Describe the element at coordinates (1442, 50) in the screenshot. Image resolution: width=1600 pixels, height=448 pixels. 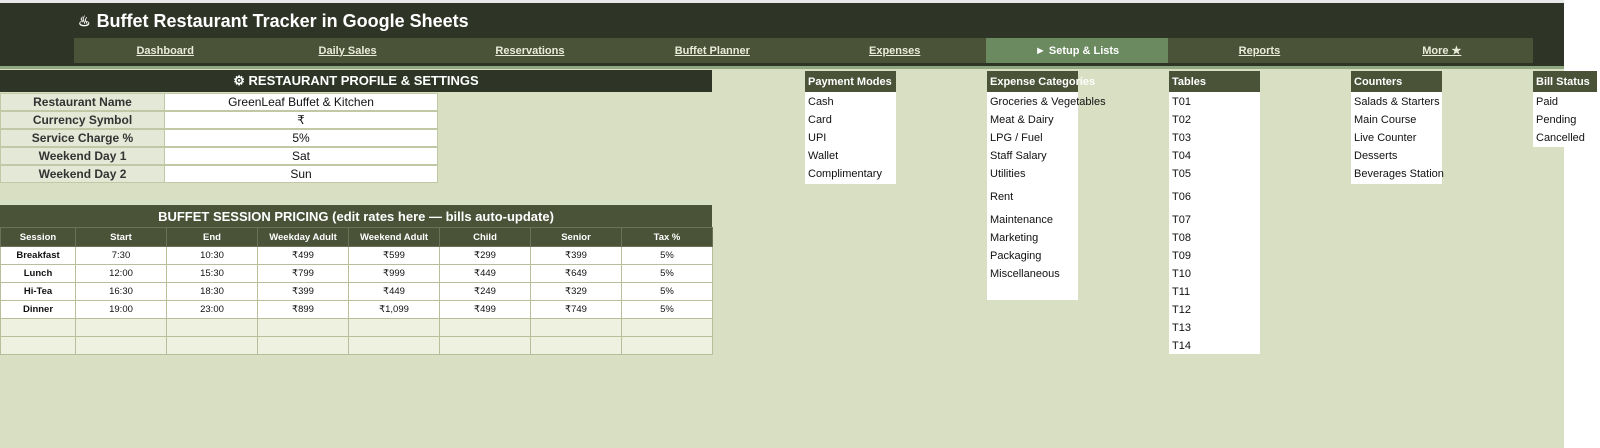
I see `tab-more: More ★` at that location.